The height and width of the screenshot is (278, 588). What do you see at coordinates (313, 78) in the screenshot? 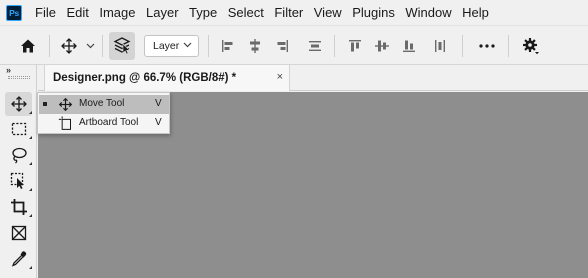
I see `document-tab-strip: Designer.png @ 66.7% (RGB/8#) * ×` at bounding box center [313, 78].